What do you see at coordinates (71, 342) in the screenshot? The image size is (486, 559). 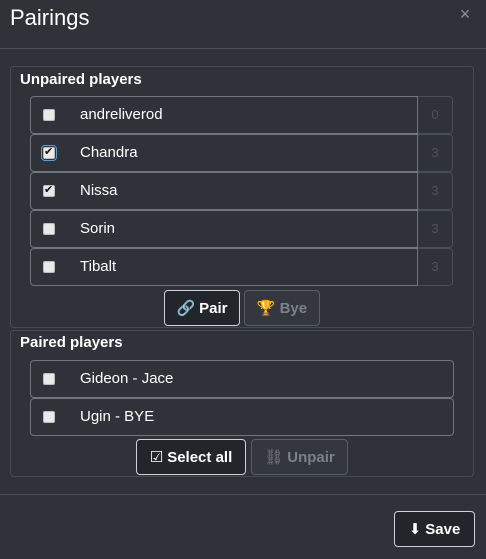 I see `paired-players-title: Paired players` at bounding box center [71, 342].